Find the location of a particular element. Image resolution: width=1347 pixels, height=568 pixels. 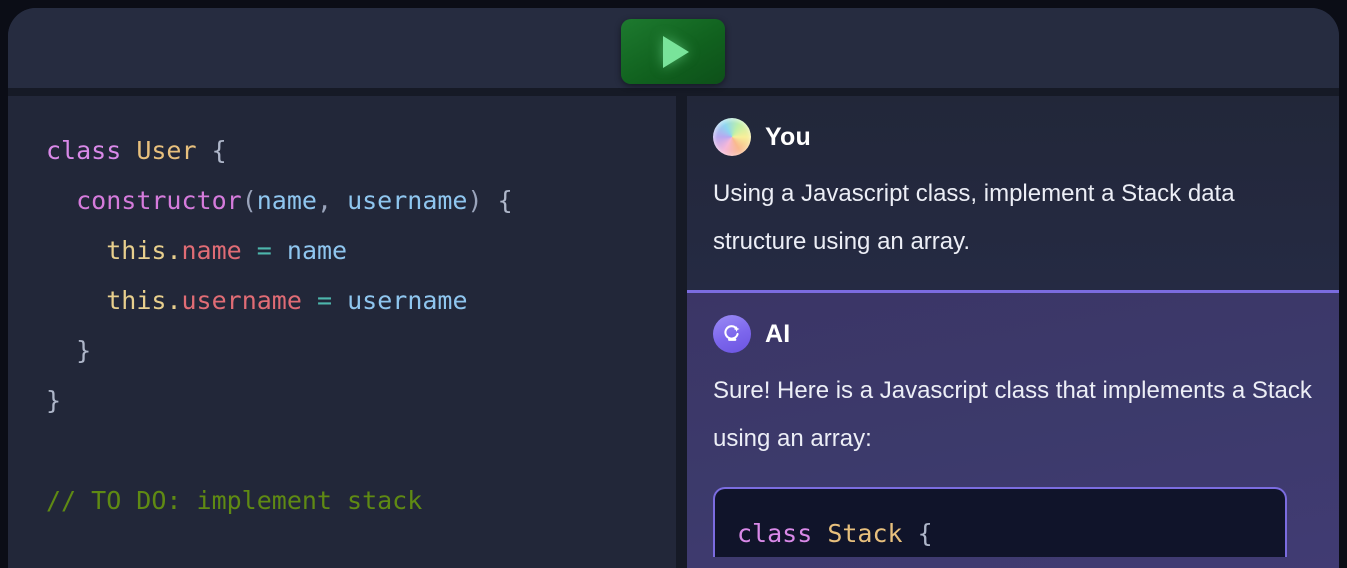

code-token: constructor is located at coordinates (159, 200).